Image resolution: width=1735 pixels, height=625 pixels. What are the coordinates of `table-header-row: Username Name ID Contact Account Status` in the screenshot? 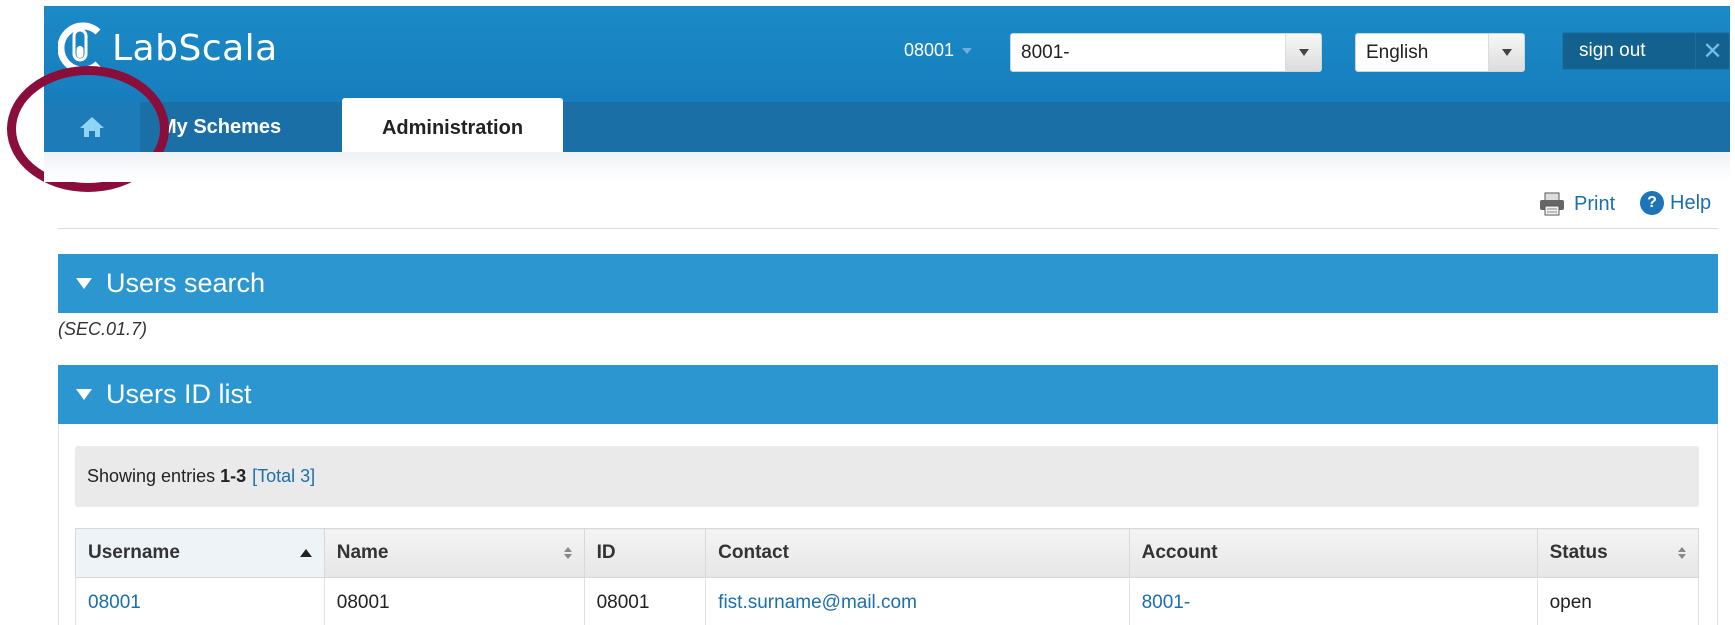 It's located at (887, 553).